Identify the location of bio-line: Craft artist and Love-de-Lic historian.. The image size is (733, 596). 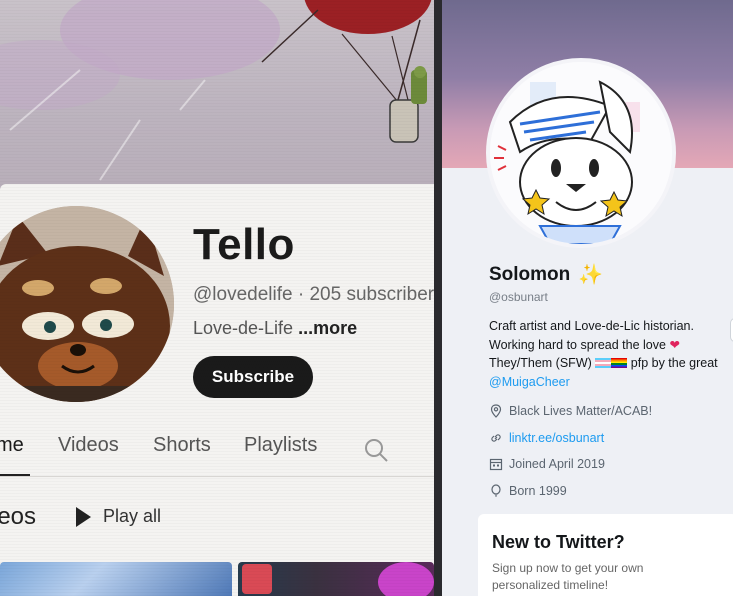
(591, 326).